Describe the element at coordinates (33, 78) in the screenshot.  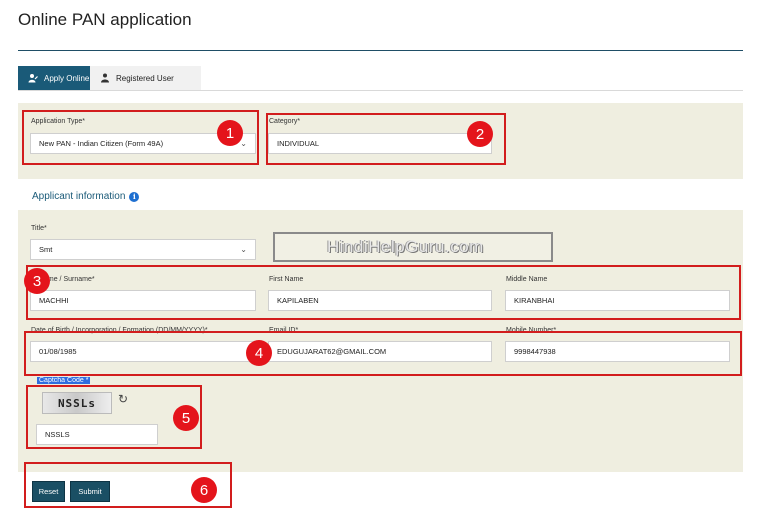
I see `user-edit-icon` at that location.